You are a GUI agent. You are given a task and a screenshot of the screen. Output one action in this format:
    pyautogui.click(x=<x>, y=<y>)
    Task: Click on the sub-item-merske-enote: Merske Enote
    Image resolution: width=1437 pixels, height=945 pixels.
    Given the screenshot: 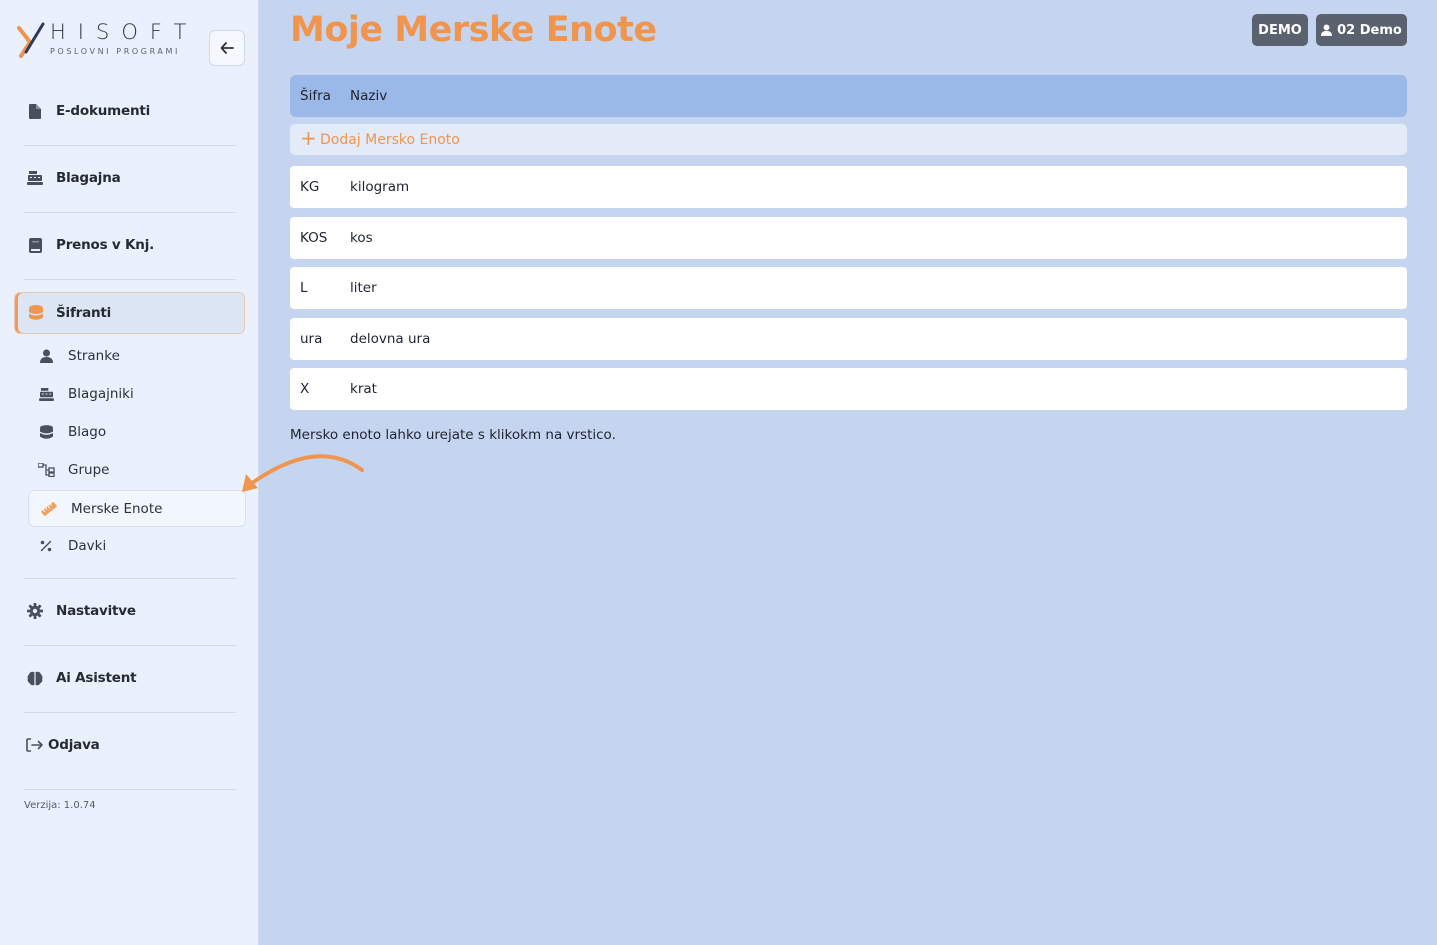 What is the action you would take?
    pyautogui.click(x=137, y=508)
    